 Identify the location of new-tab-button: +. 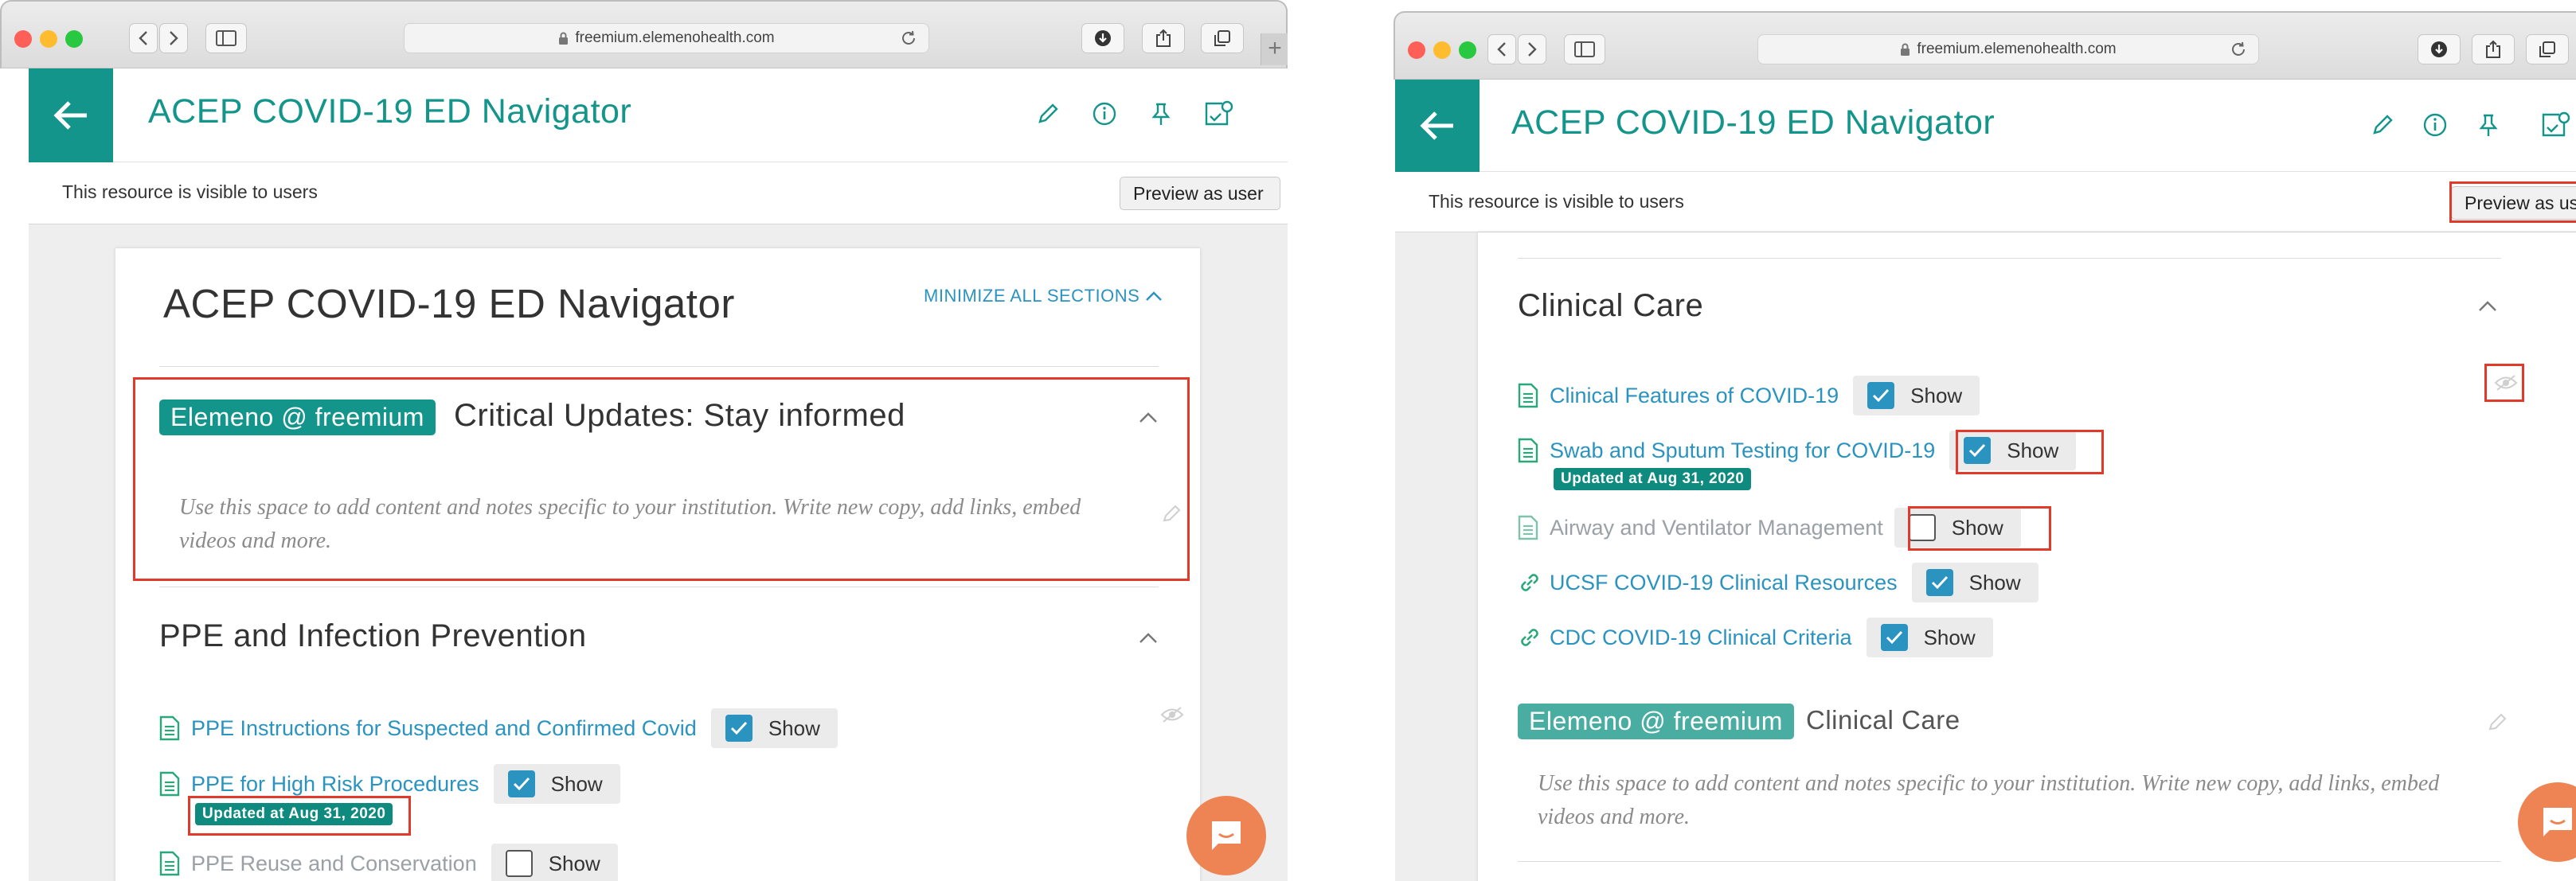
(1274, 49).